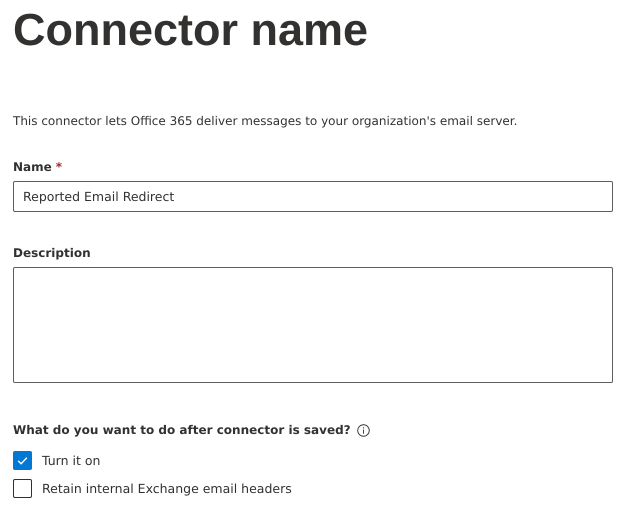 This screenshot has height=513, width=633. Describe the element at coordinates (32, 167) in the screenshot. I see `field-label: Name` at that location.